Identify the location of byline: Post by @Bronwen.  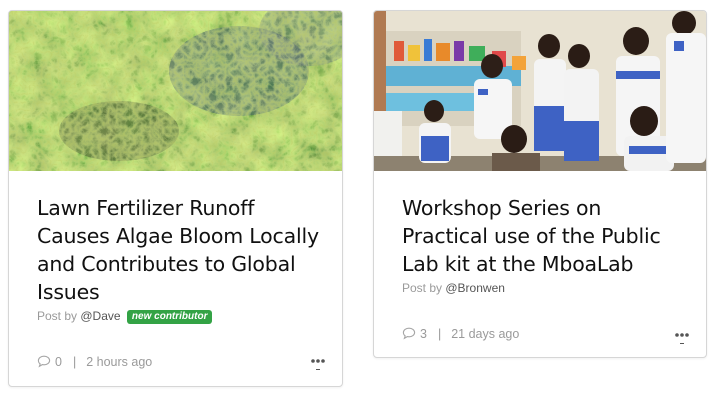
(453, 288).